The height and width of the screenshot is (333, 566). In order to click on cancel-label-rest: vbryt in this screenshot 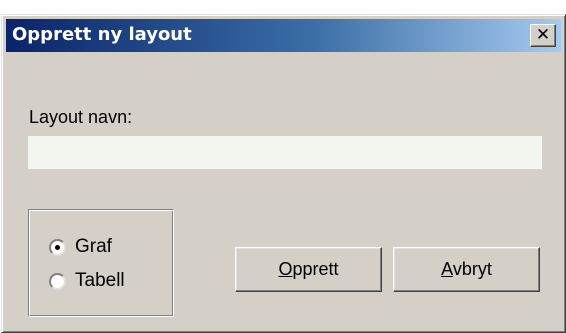, I will do `click(472, 269)`.